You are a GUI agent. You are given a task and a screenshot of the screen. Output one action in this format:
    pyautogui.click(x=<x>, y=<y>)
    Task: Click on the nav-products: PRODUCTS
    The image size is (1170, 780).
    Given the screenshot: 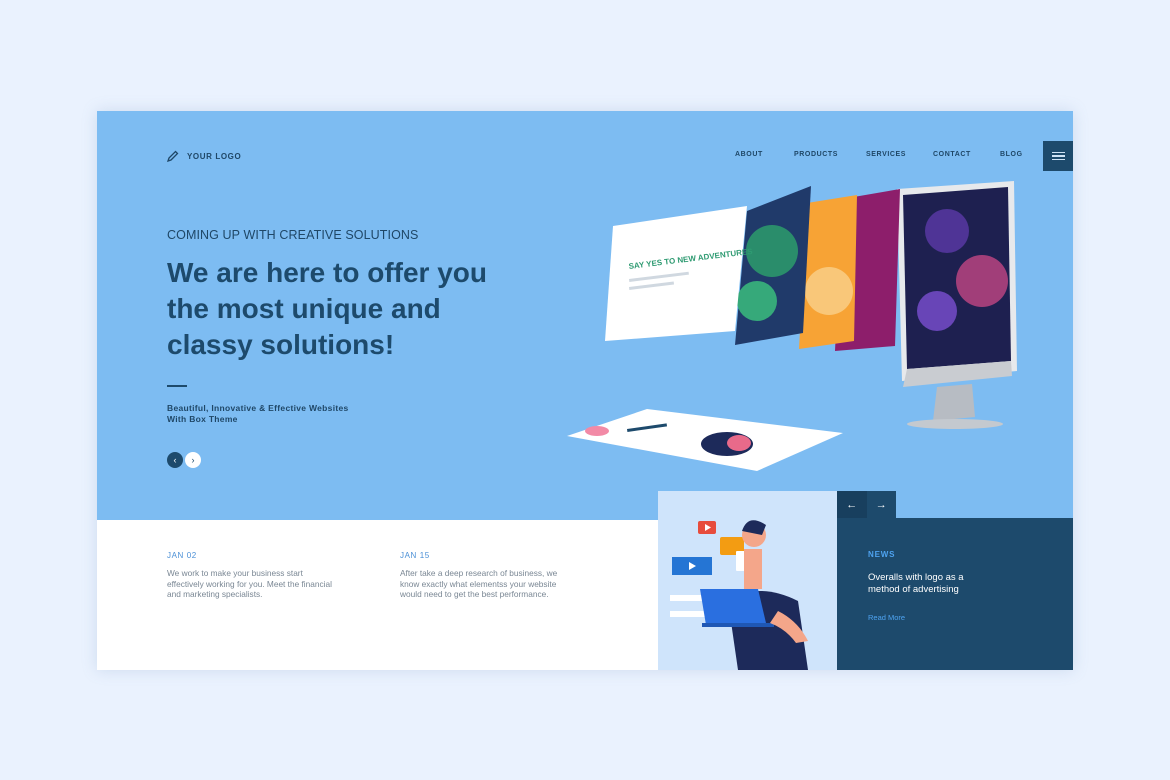 What is the action you would take?
    pyautogui.click(x=830, y=154)
    